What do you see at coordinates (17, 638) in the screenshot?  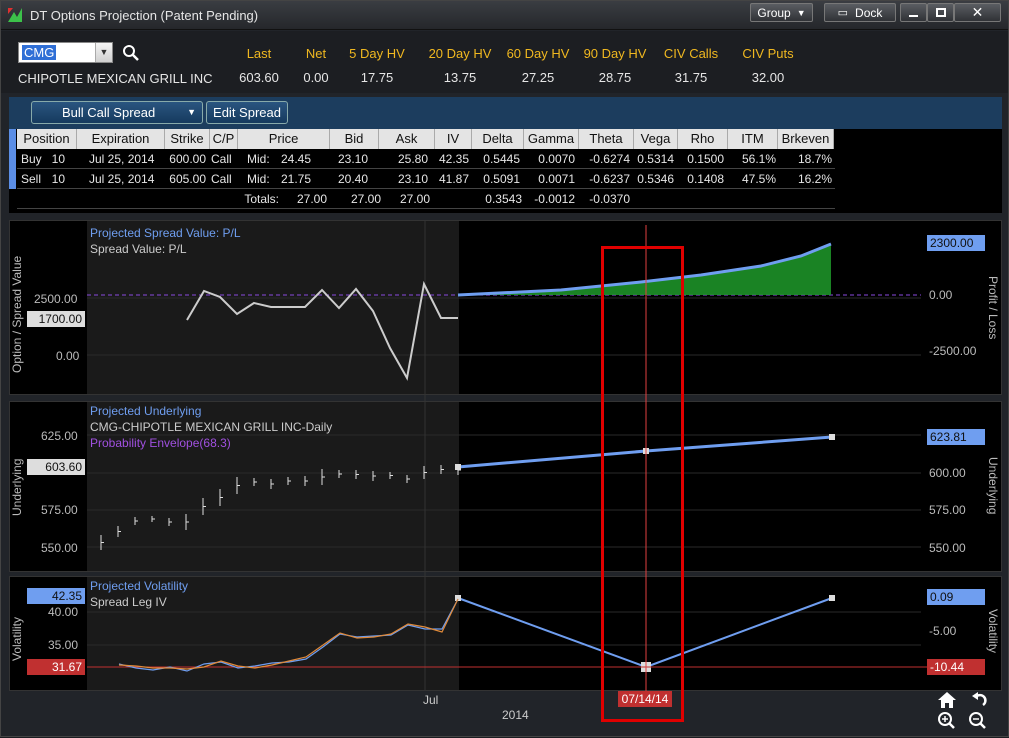 I see `vol-left-axis-label: Volatility` at bounding box center [17, 638].